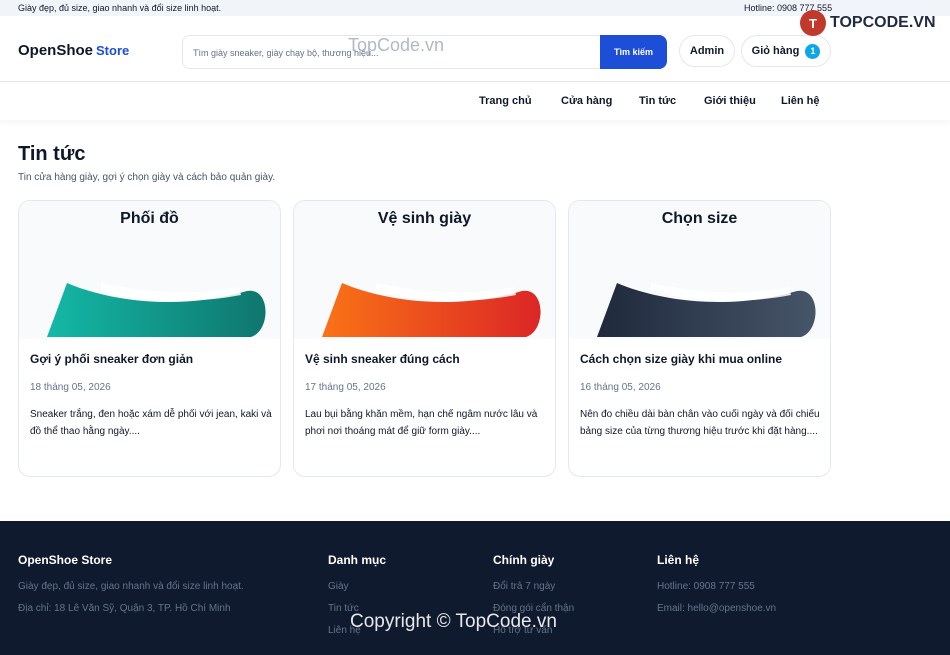  Describe the element at coordinates (65, 560) in the screenshot. I see `footer-brand: OpenShoe Store` at that location.